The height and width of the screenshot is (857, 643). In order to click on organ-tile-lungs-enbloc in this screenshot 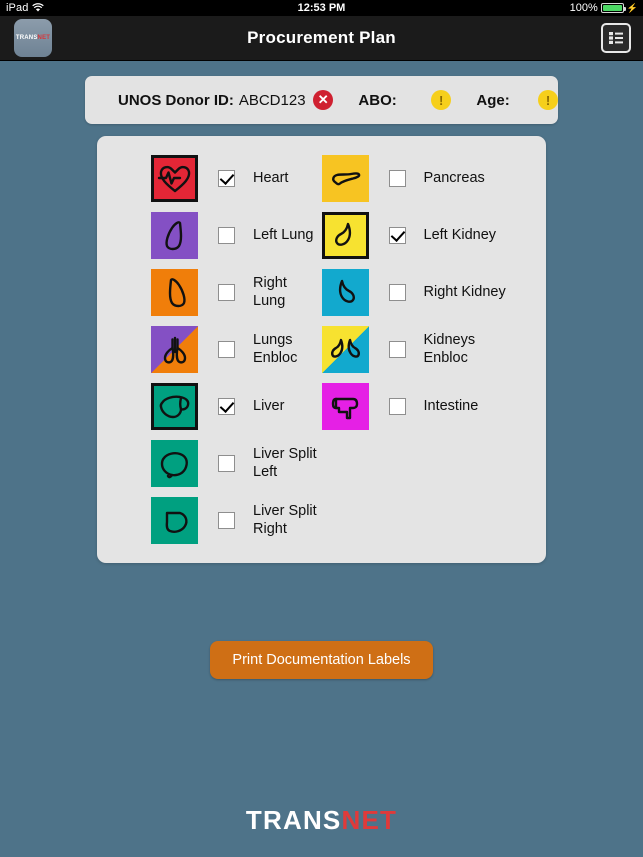, I will do `click(174, 349)`.